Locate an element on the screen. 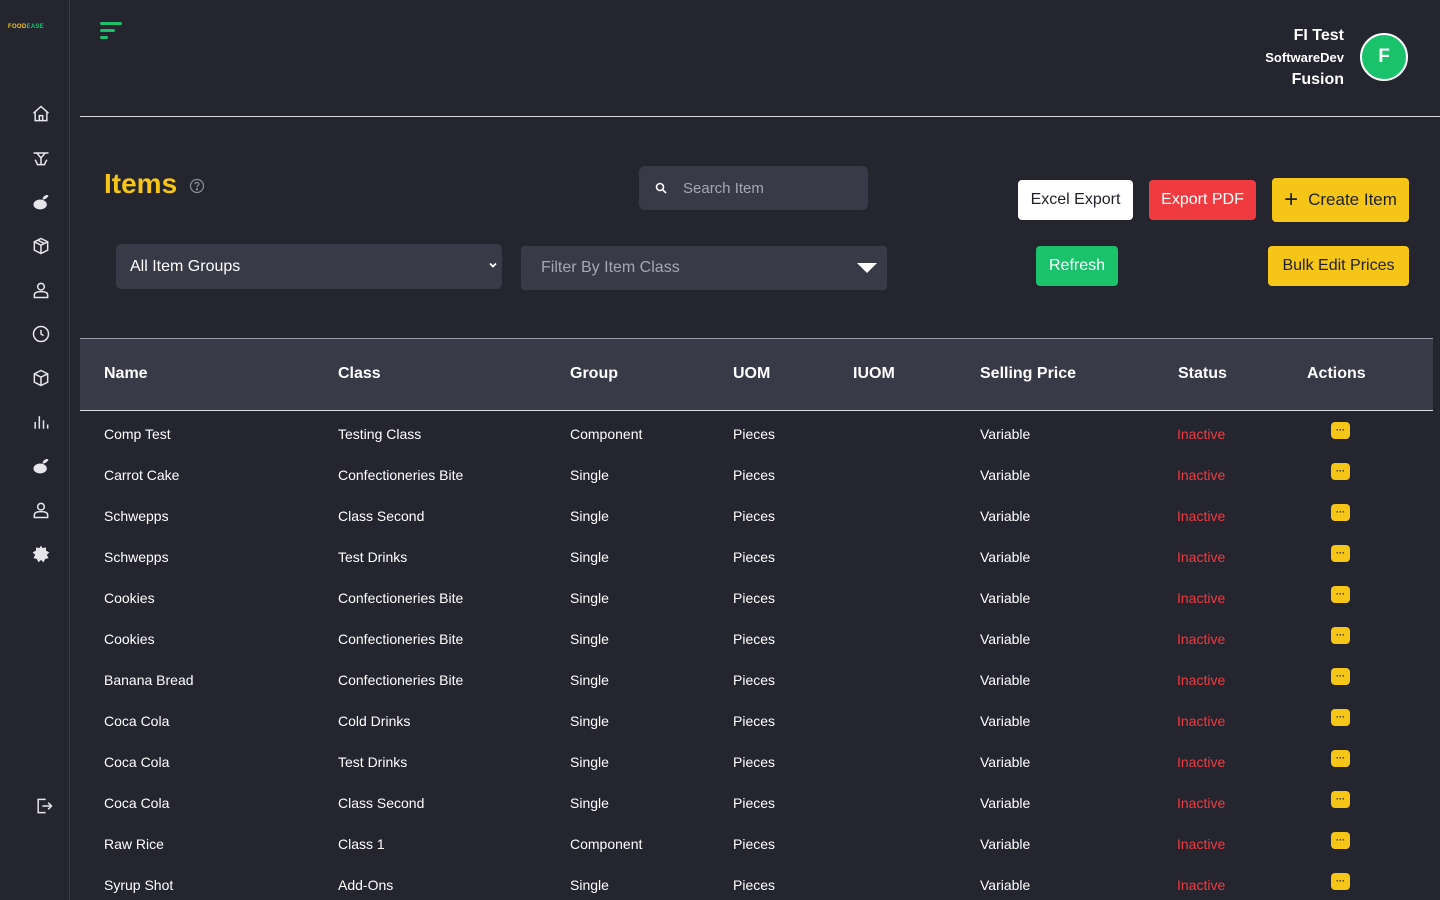  logout-button is located at coordinates (44, 806).